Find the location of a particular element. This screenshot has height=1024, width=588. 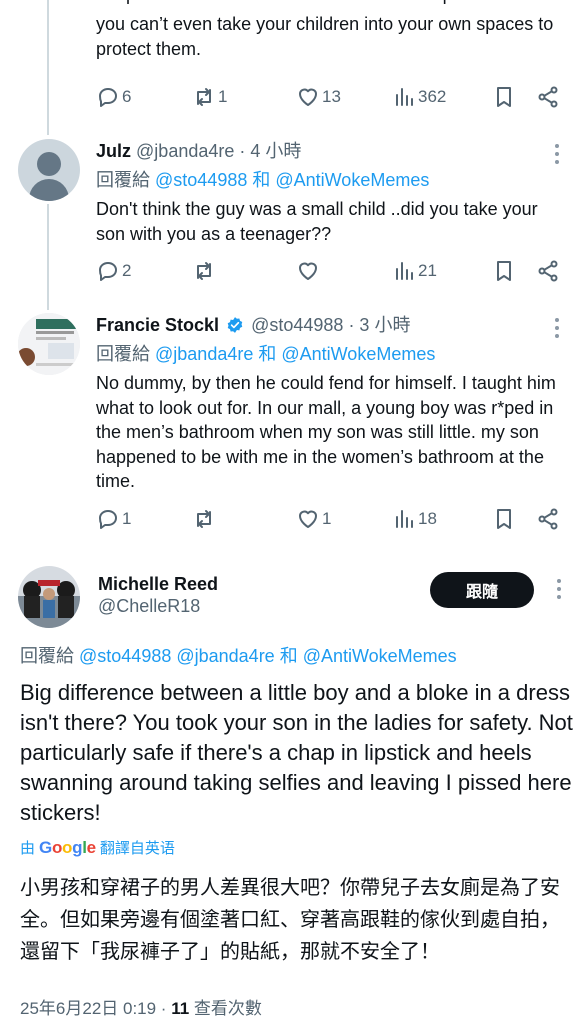

reply-mentions: @sto44988 @jbanda4re 和 @AntiWokeMemes is located at coordinates (268, 656).